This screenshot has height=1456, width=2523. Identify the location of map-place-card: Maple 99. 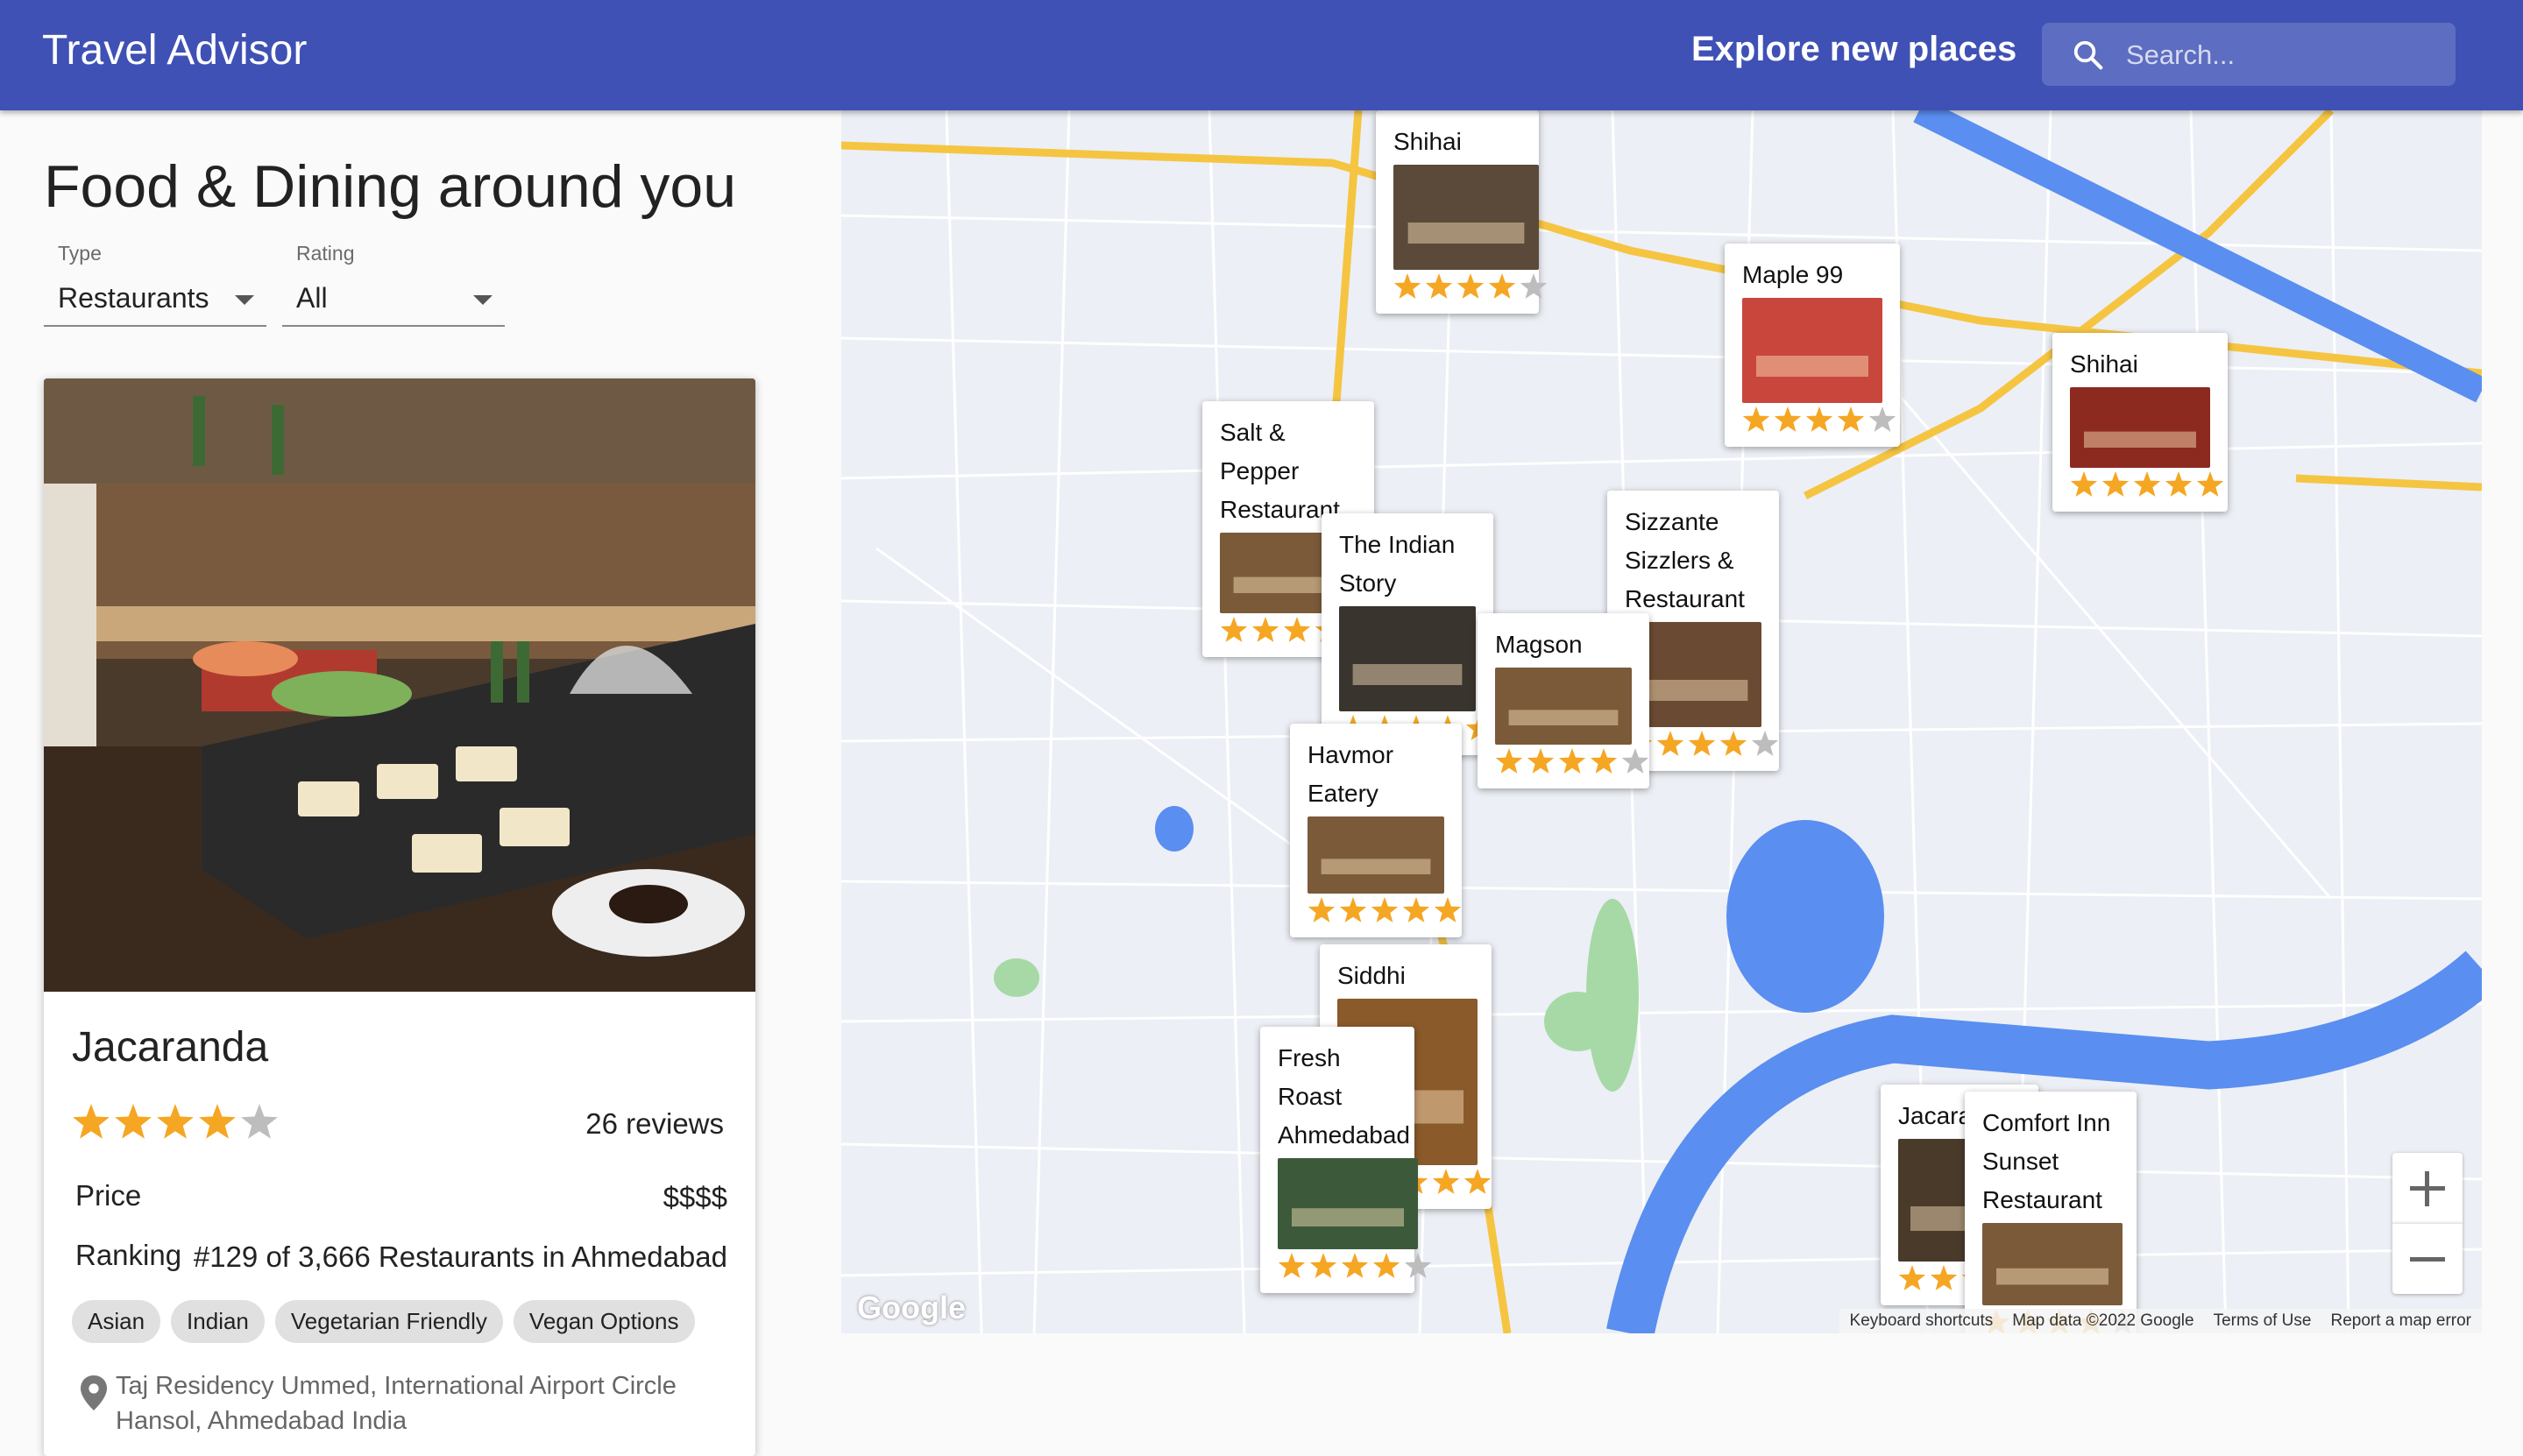
(1813, 345).